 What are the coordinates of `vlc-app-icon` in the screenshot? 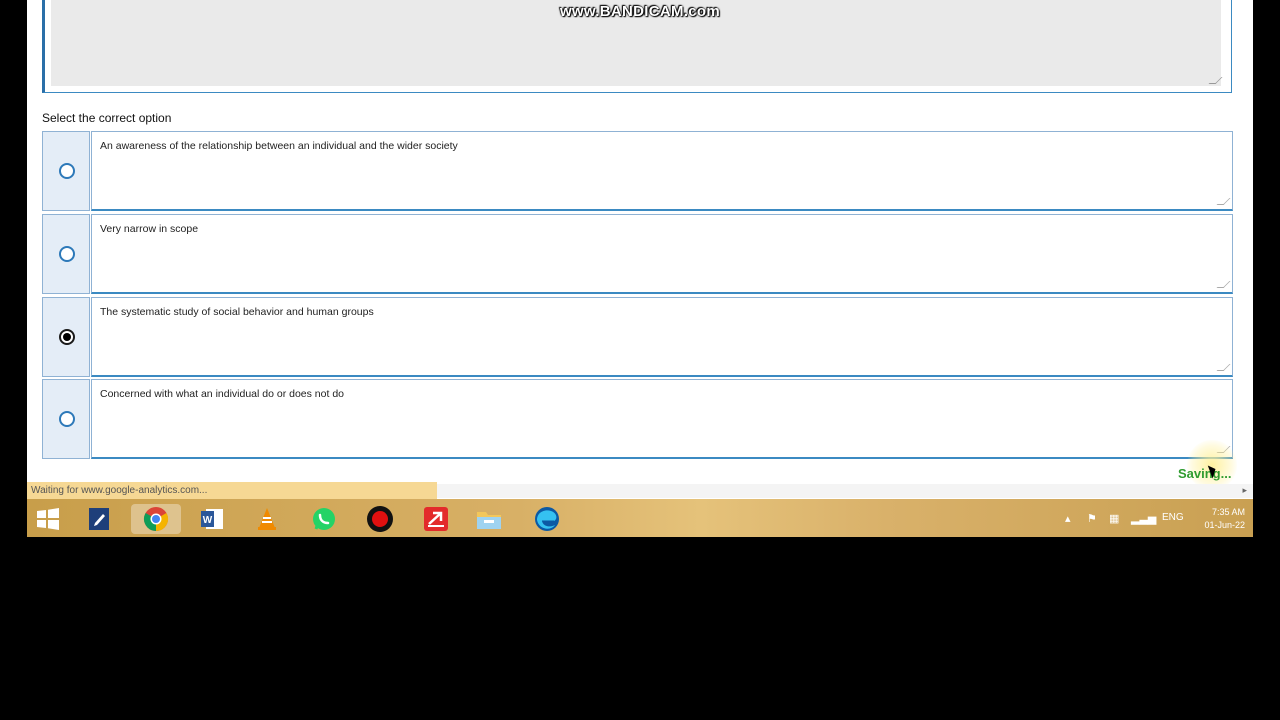 It's located at (267, 519).